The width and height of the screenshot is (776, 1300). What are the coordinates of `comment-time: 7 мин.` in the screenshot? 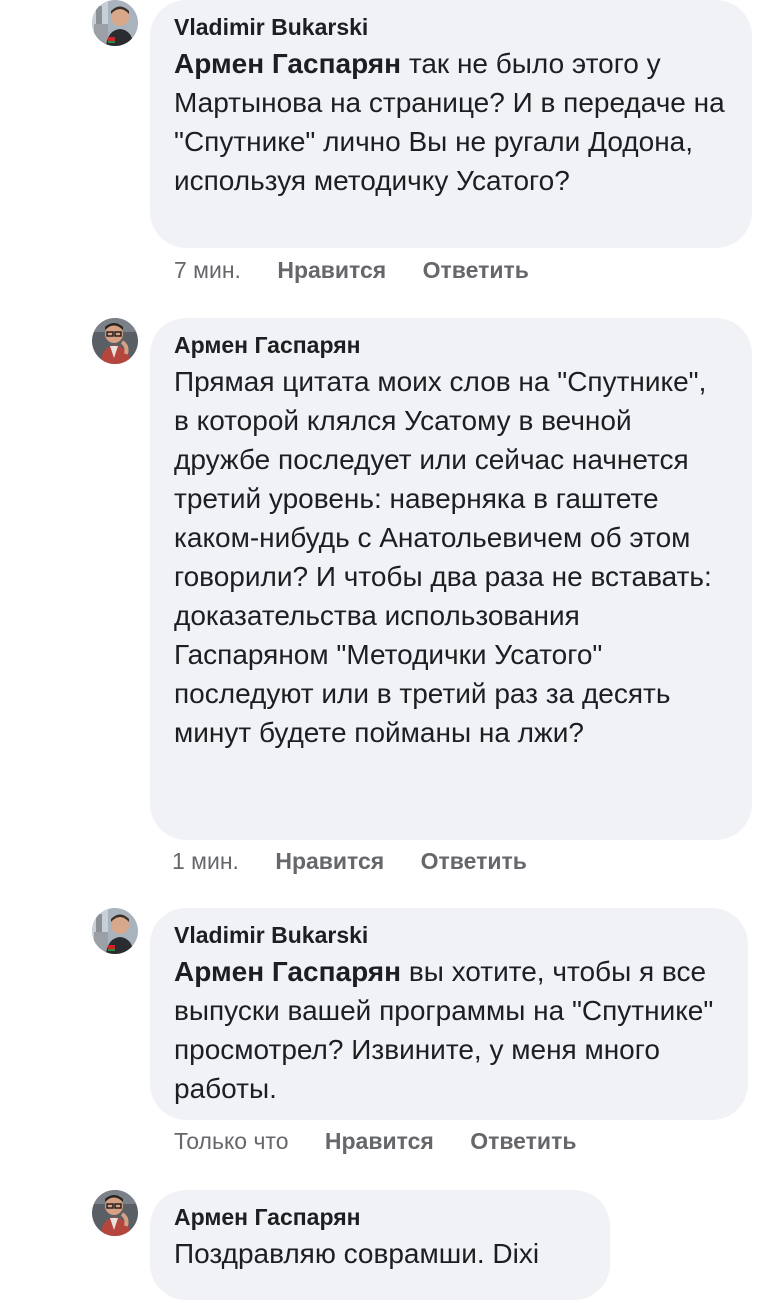 It's located at (207, 270).